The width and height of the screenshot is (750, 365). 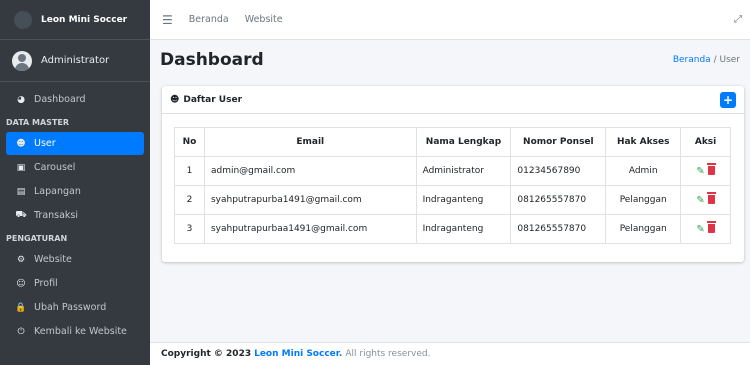 I want to click on sidebar-item-transaksi: ⛟ Transaksi, so click(x=75, y=215).